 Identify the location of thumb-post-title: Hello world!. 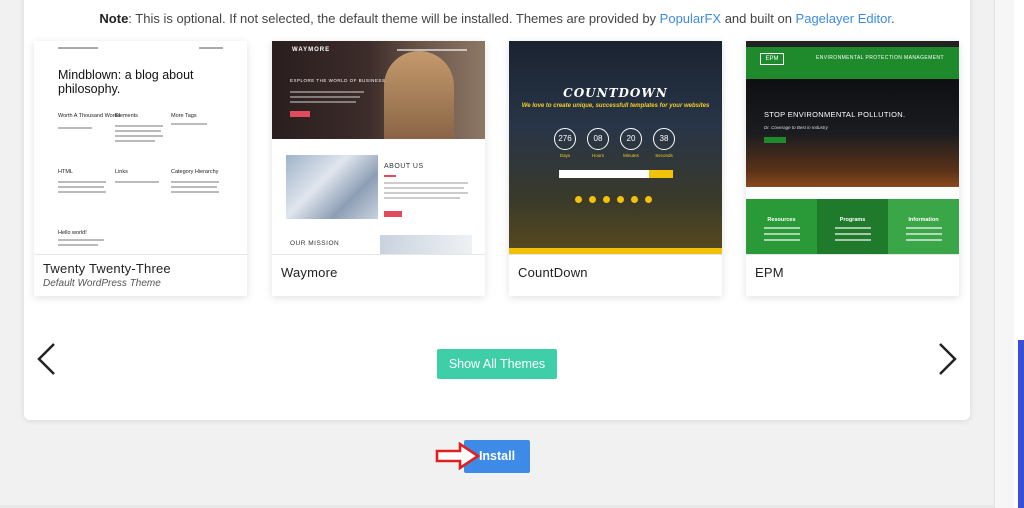
(72, 233).